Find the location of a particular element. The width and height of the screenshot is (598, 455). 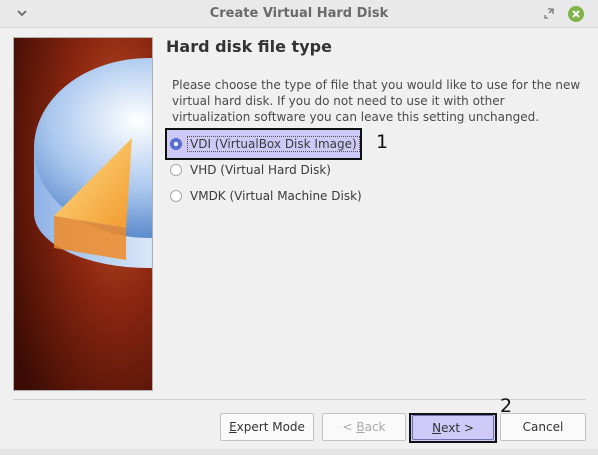

back-rest: ack is located at coordinates (375, 427).